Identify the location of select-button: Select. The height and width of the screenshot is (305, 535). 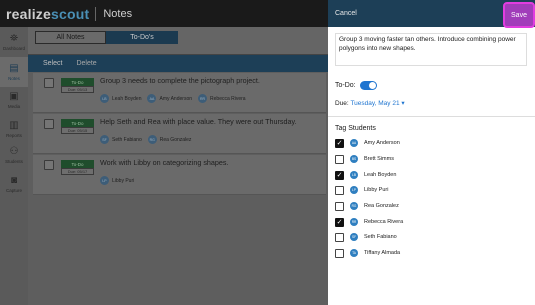
(52, 63).